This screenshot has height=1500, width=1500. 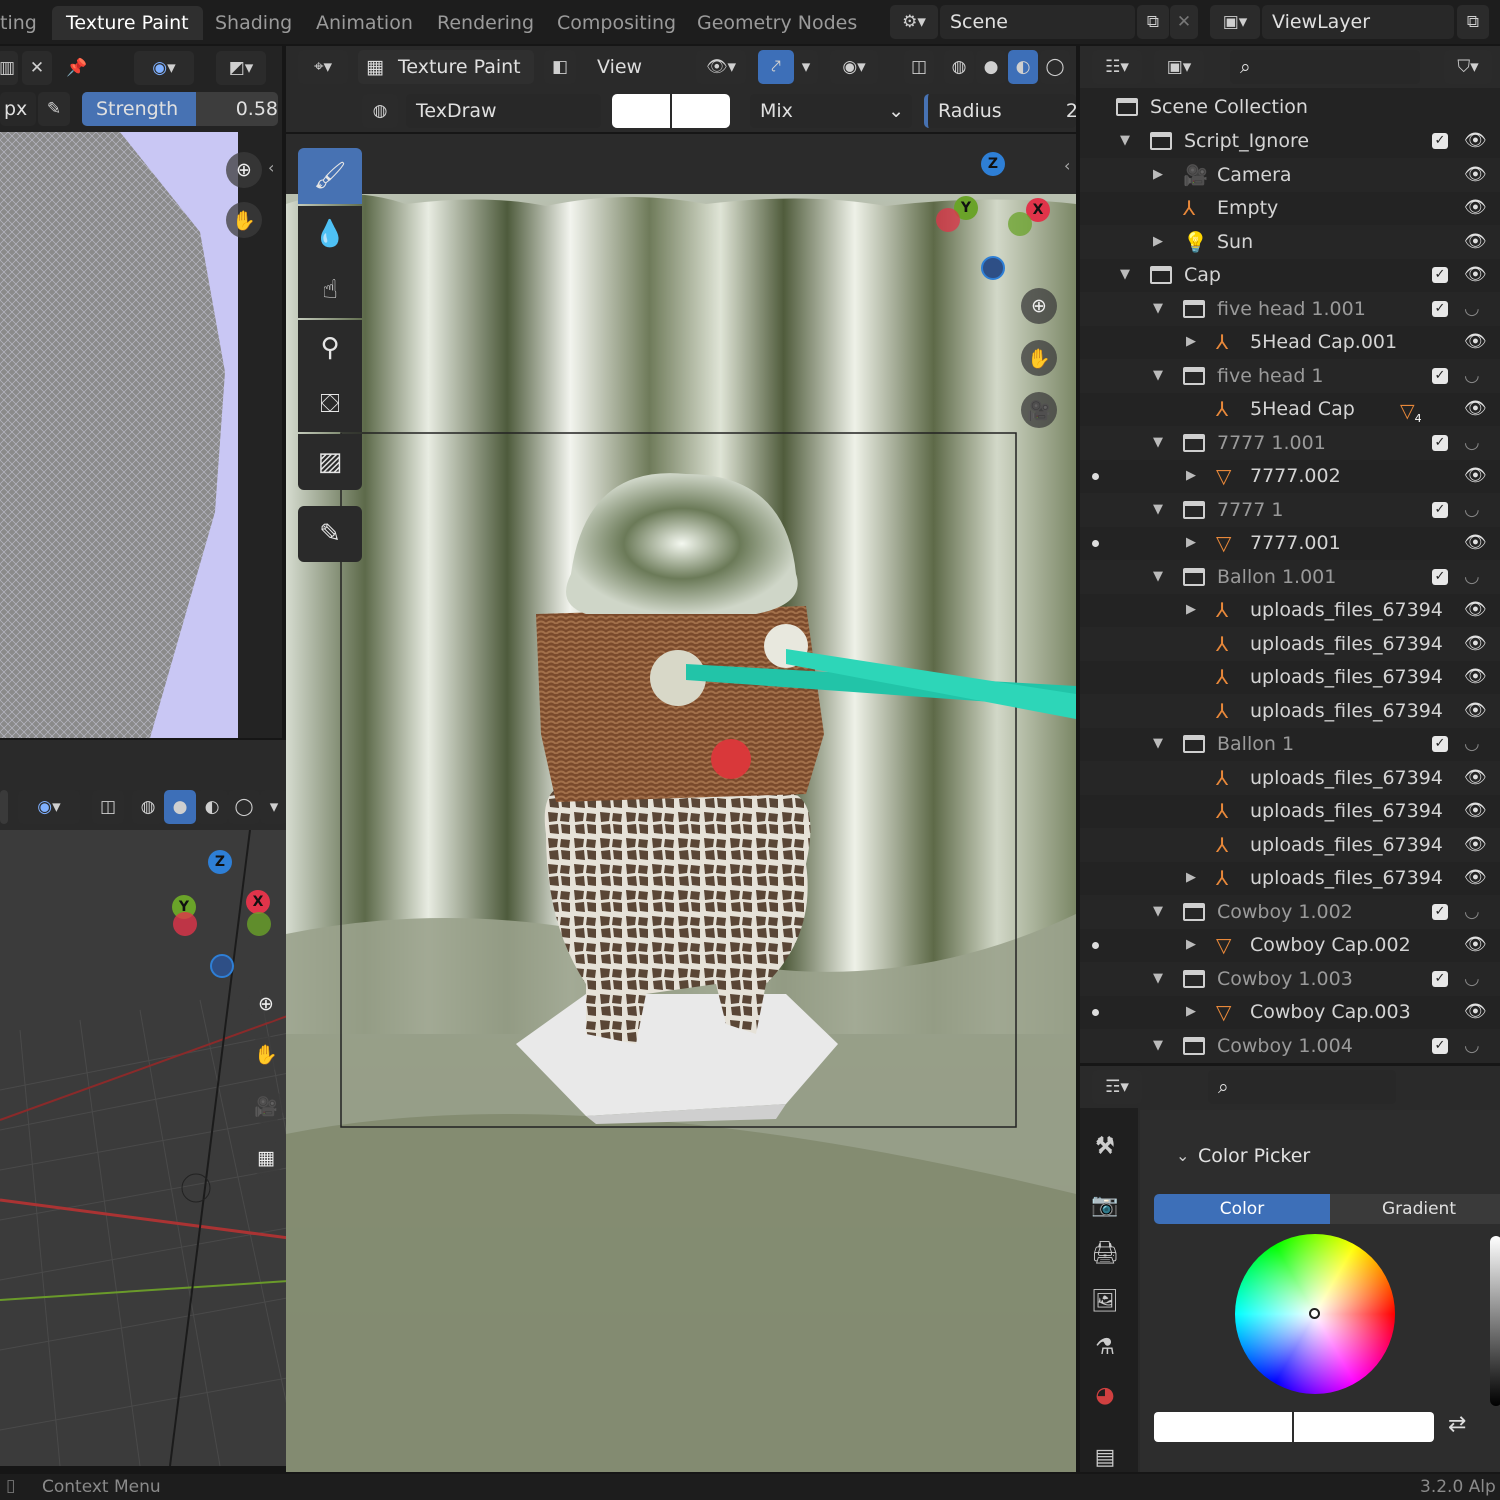 I want to click on color-tab: Color, so click(x=1242, y=1209).